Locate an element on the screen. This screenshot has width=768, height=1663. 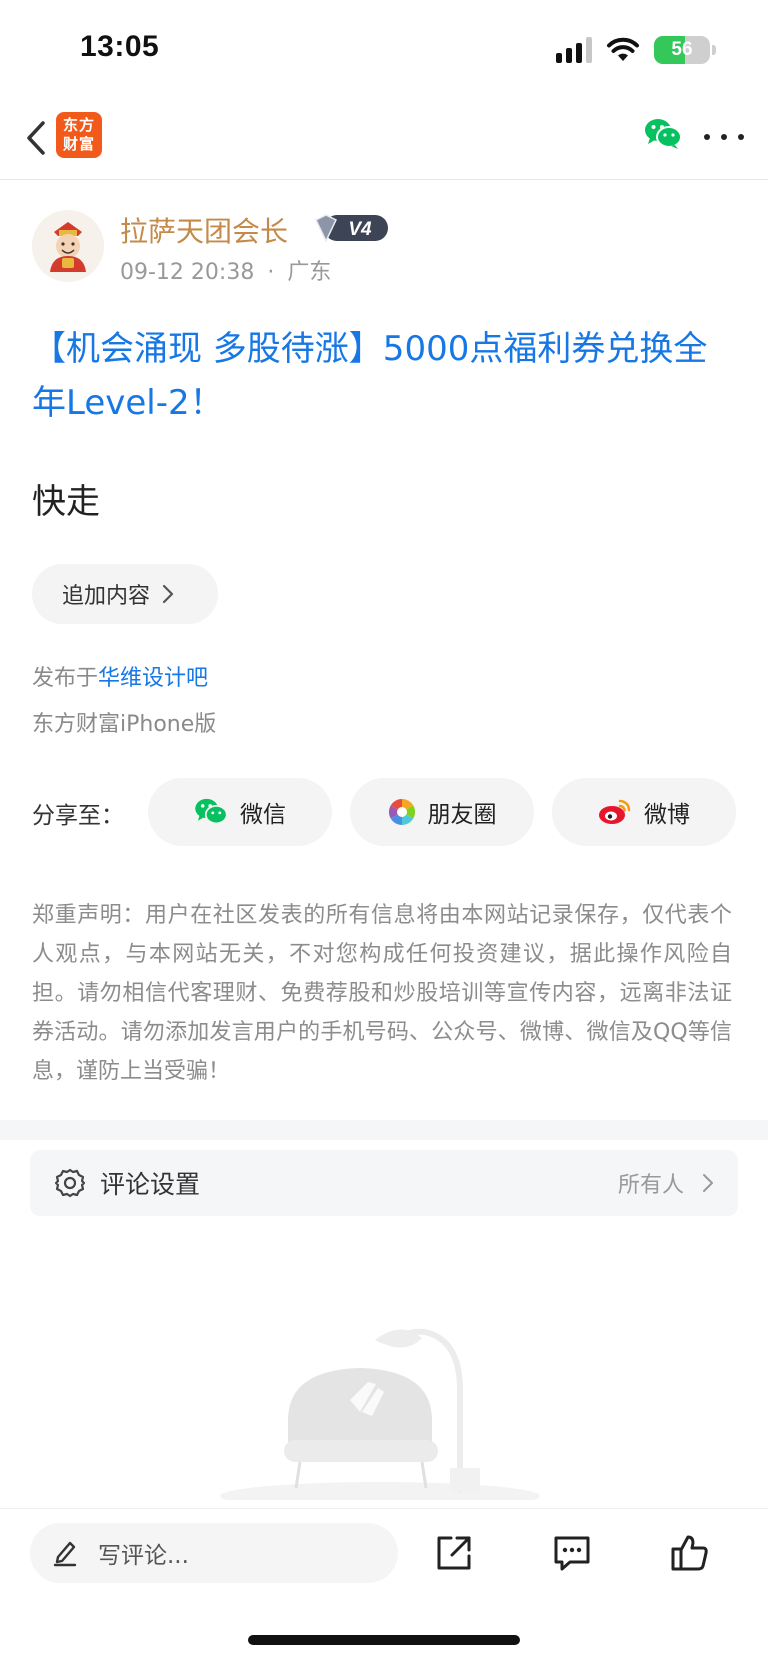
append-content-label: 追加内容 is located at coordinates (106, 596).